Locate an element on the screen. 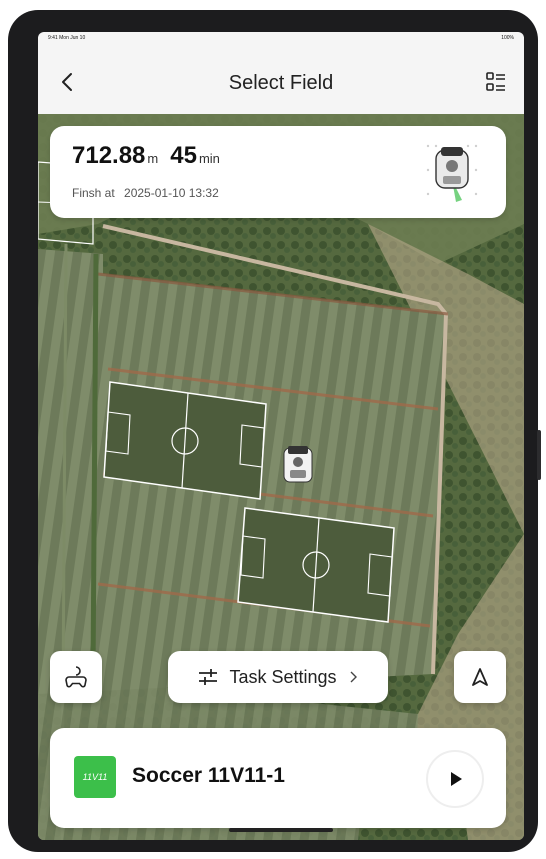 Image resolution: width=546 pixels, height=859 pixels. task-stats: 712.88 m 45 min is located at coordinates (146, 156).